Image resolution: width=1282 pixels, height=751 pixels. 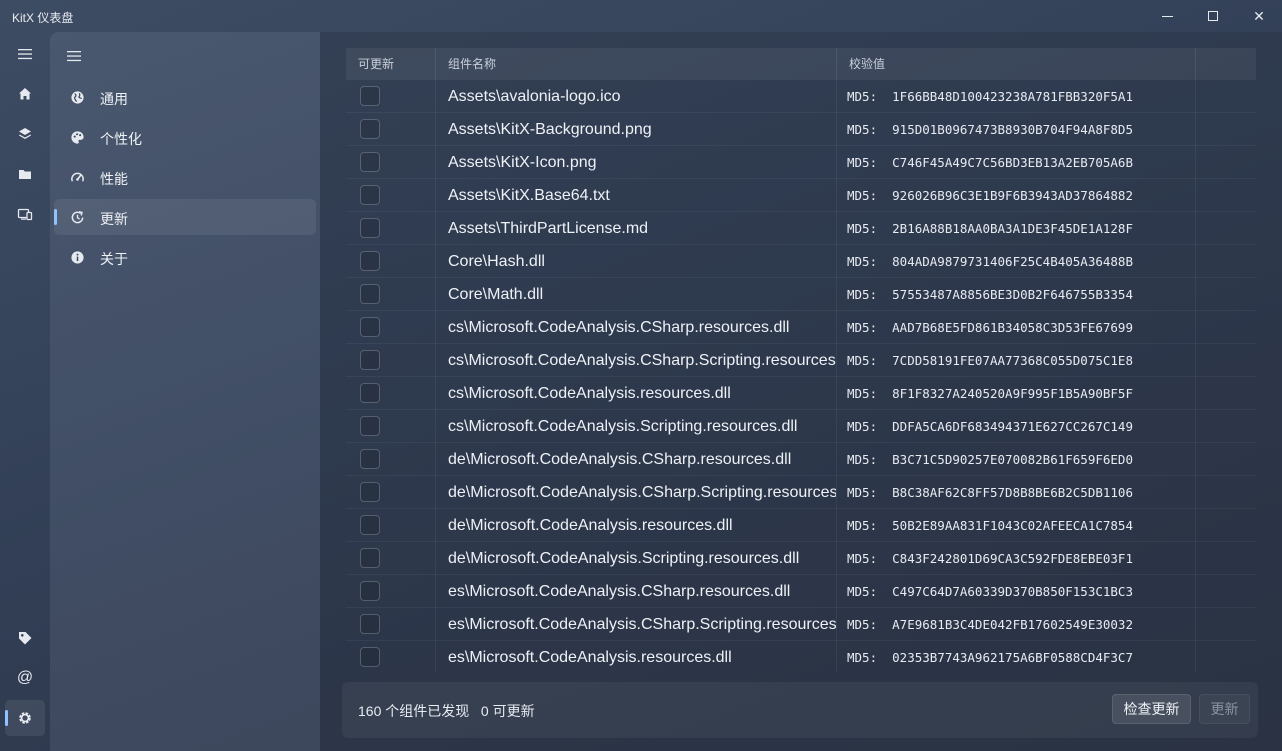 What do you see at coordinates (77, 257) in the screenshot?
I see `info-icon` at bounding box center [77, 257].